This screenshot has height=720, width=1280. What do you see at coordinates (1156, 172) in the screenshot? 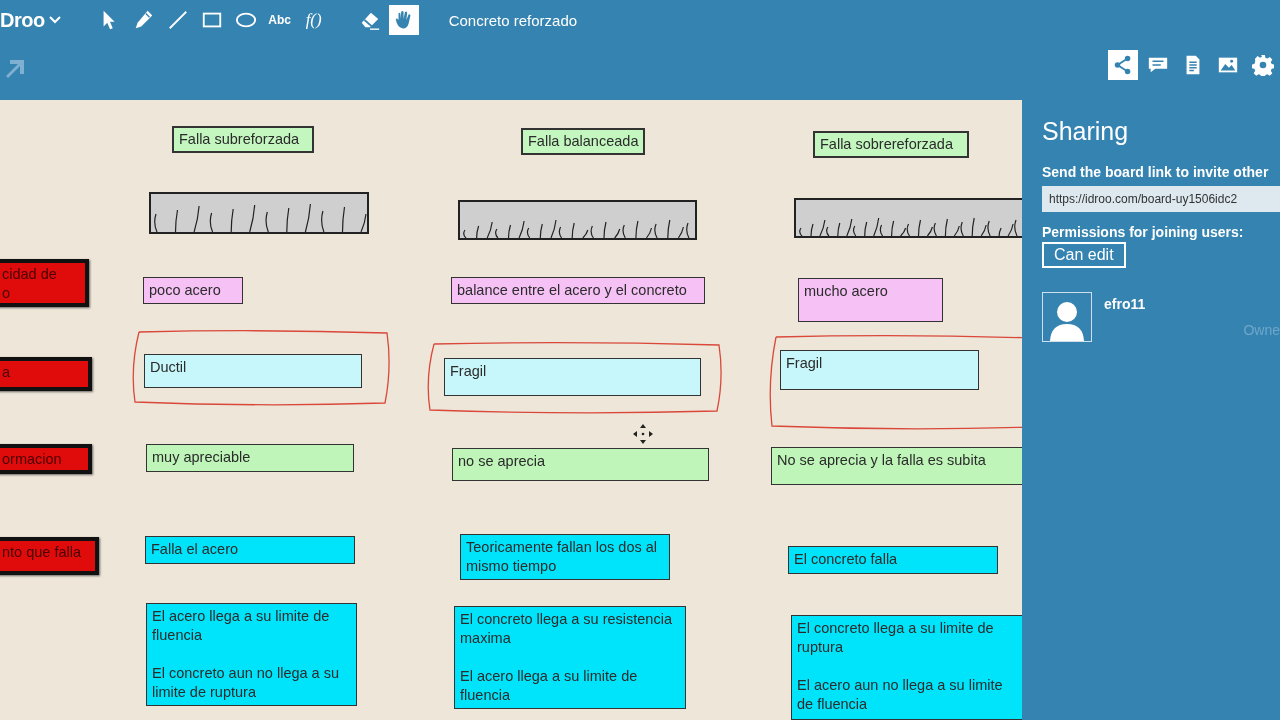
I see `invite-text: Send the board link to invite other` at bounding box center [1156, 172].